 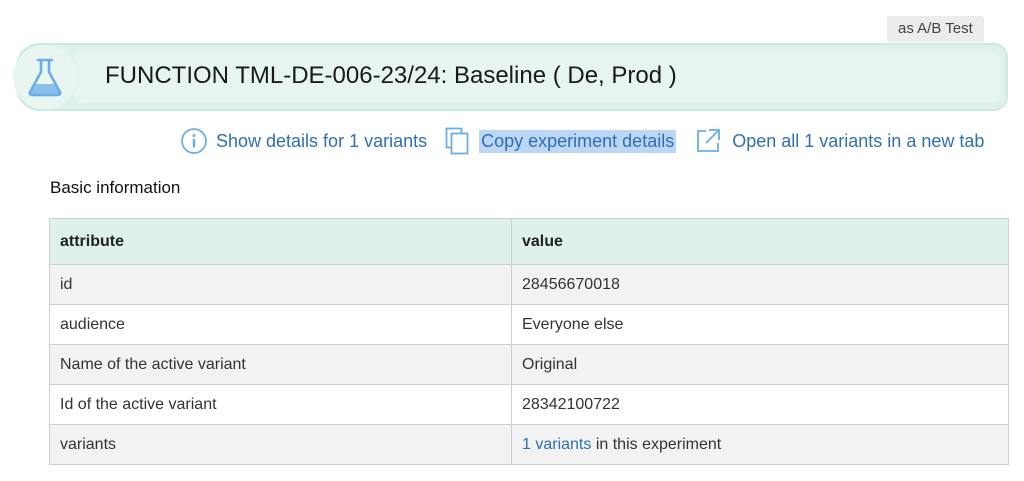 I want to click on column-header-value: value, so click(x=760, y=241).